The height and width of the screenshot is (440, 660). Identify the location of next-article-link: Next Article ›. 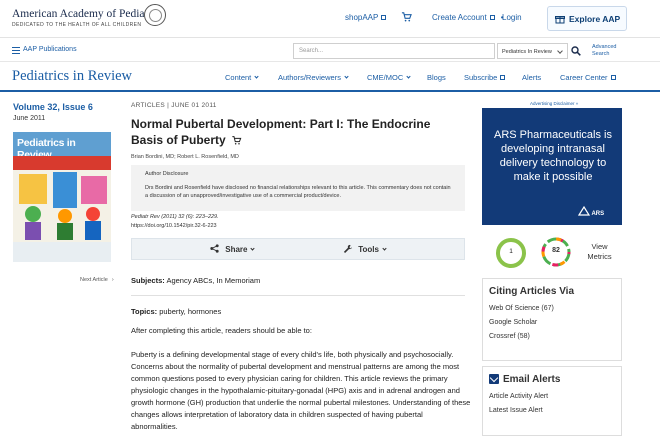
(97, 280).